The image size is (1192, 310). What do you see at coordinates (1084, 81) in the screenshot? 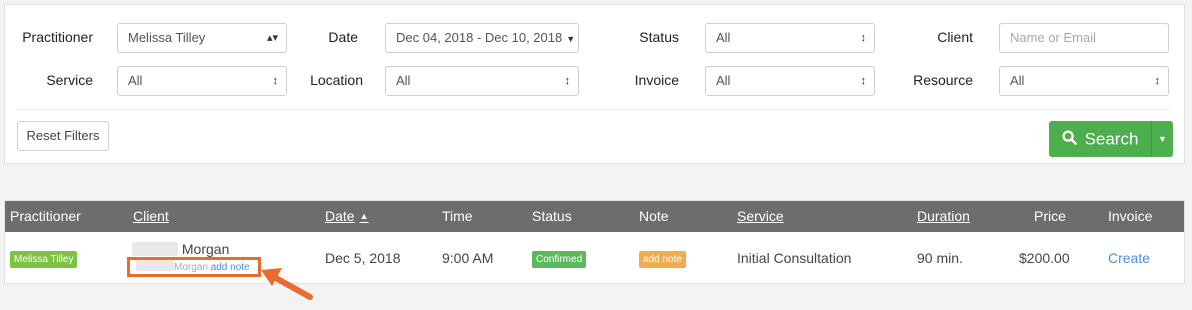
I see `resource-select: All ↕` at bounding box center [1084, 81].